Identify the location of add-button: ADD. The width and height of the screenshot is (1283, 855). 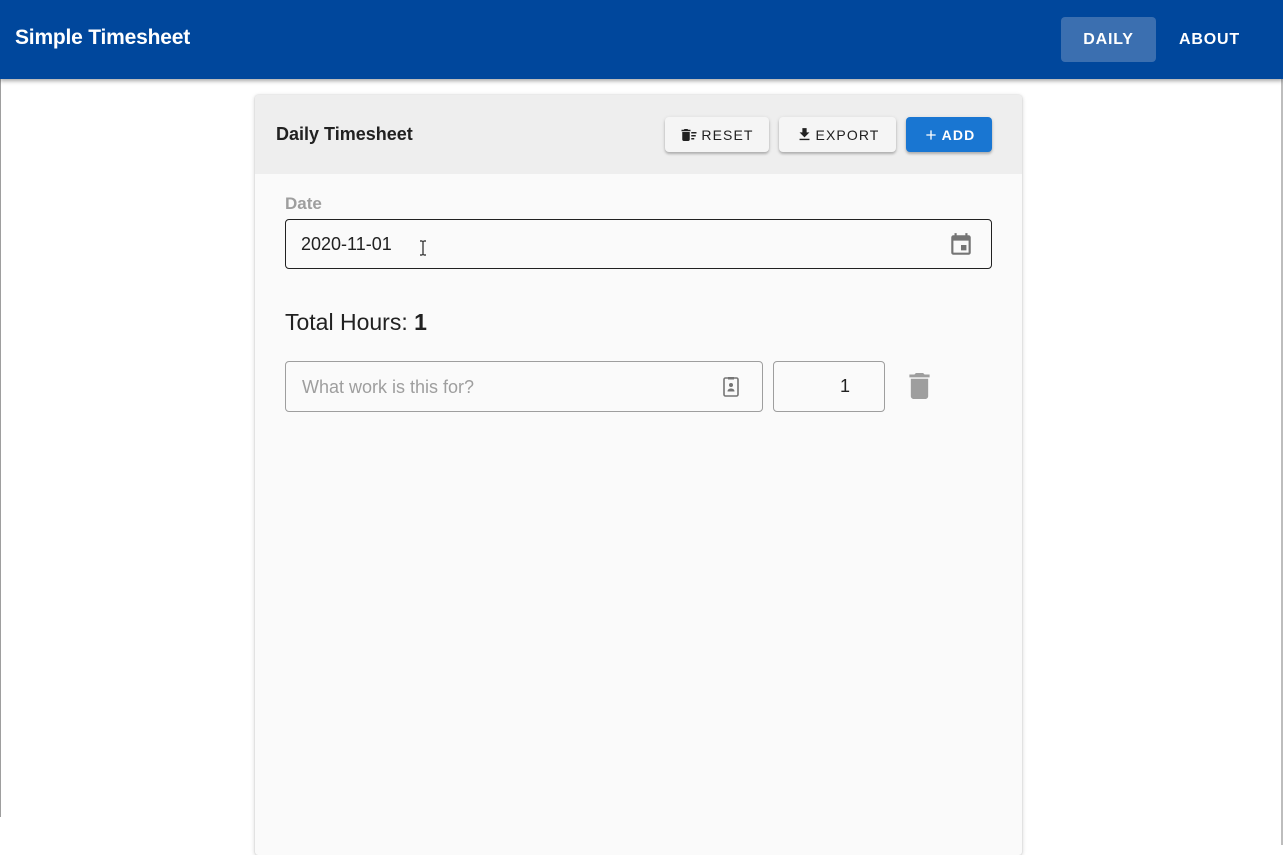
(949, 134).